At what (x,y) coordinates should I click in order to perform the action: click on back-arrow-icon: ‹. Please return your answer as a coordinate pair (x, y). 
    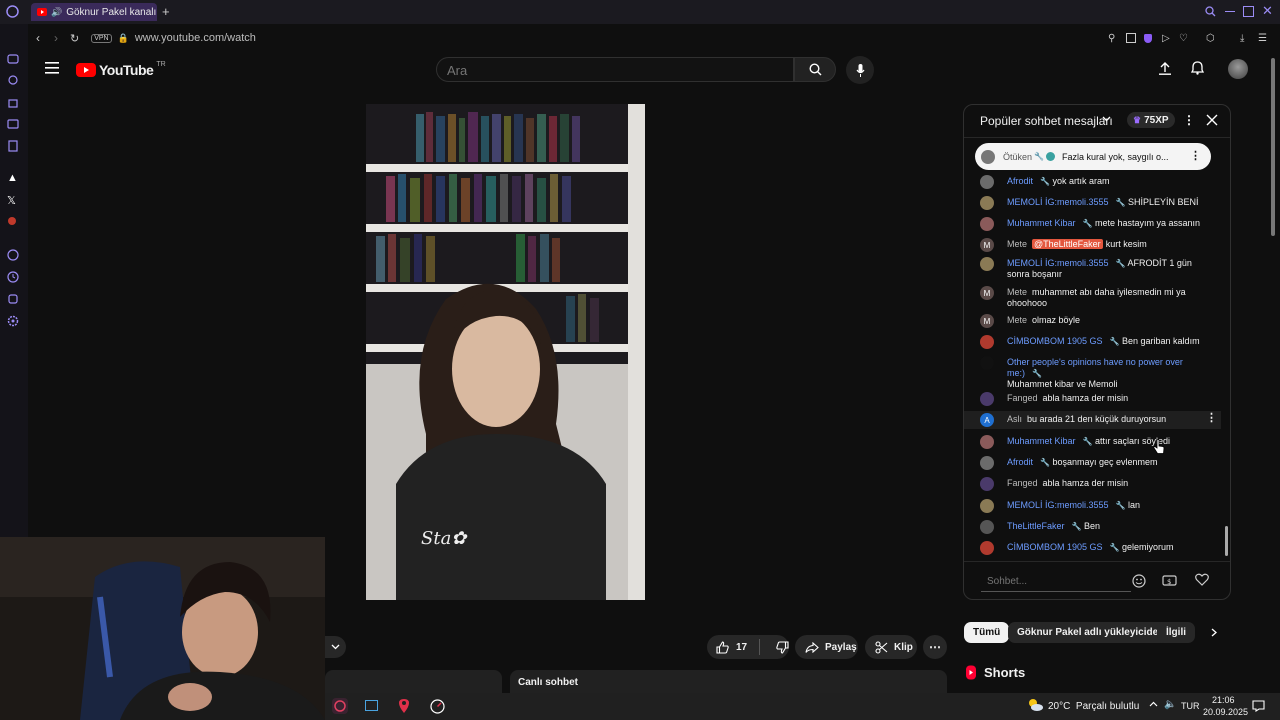
    Looking at the image, I should click on (38, 38).